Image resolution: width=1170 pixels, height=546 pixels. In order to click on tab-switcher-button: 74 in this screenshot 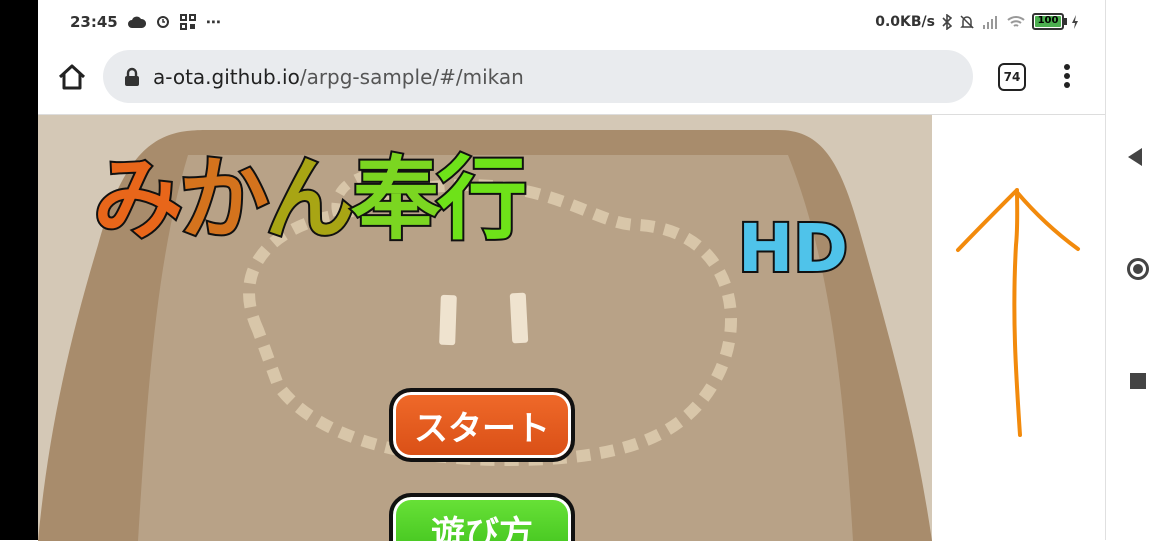, I will do `click(1012, 77)`.